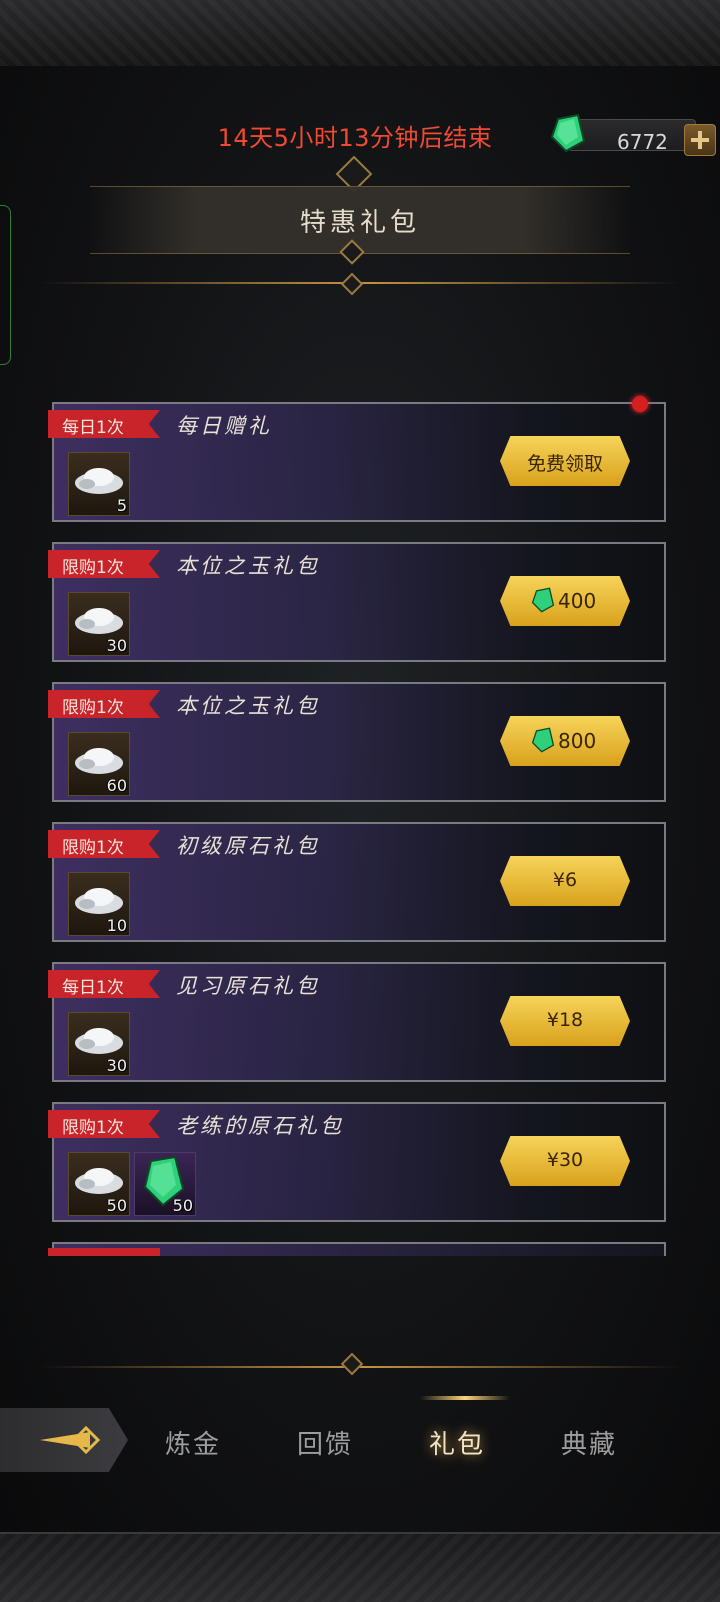 This screenshot has width=720, height=1602. I want to click on price-value: 800, so click(577, 741).